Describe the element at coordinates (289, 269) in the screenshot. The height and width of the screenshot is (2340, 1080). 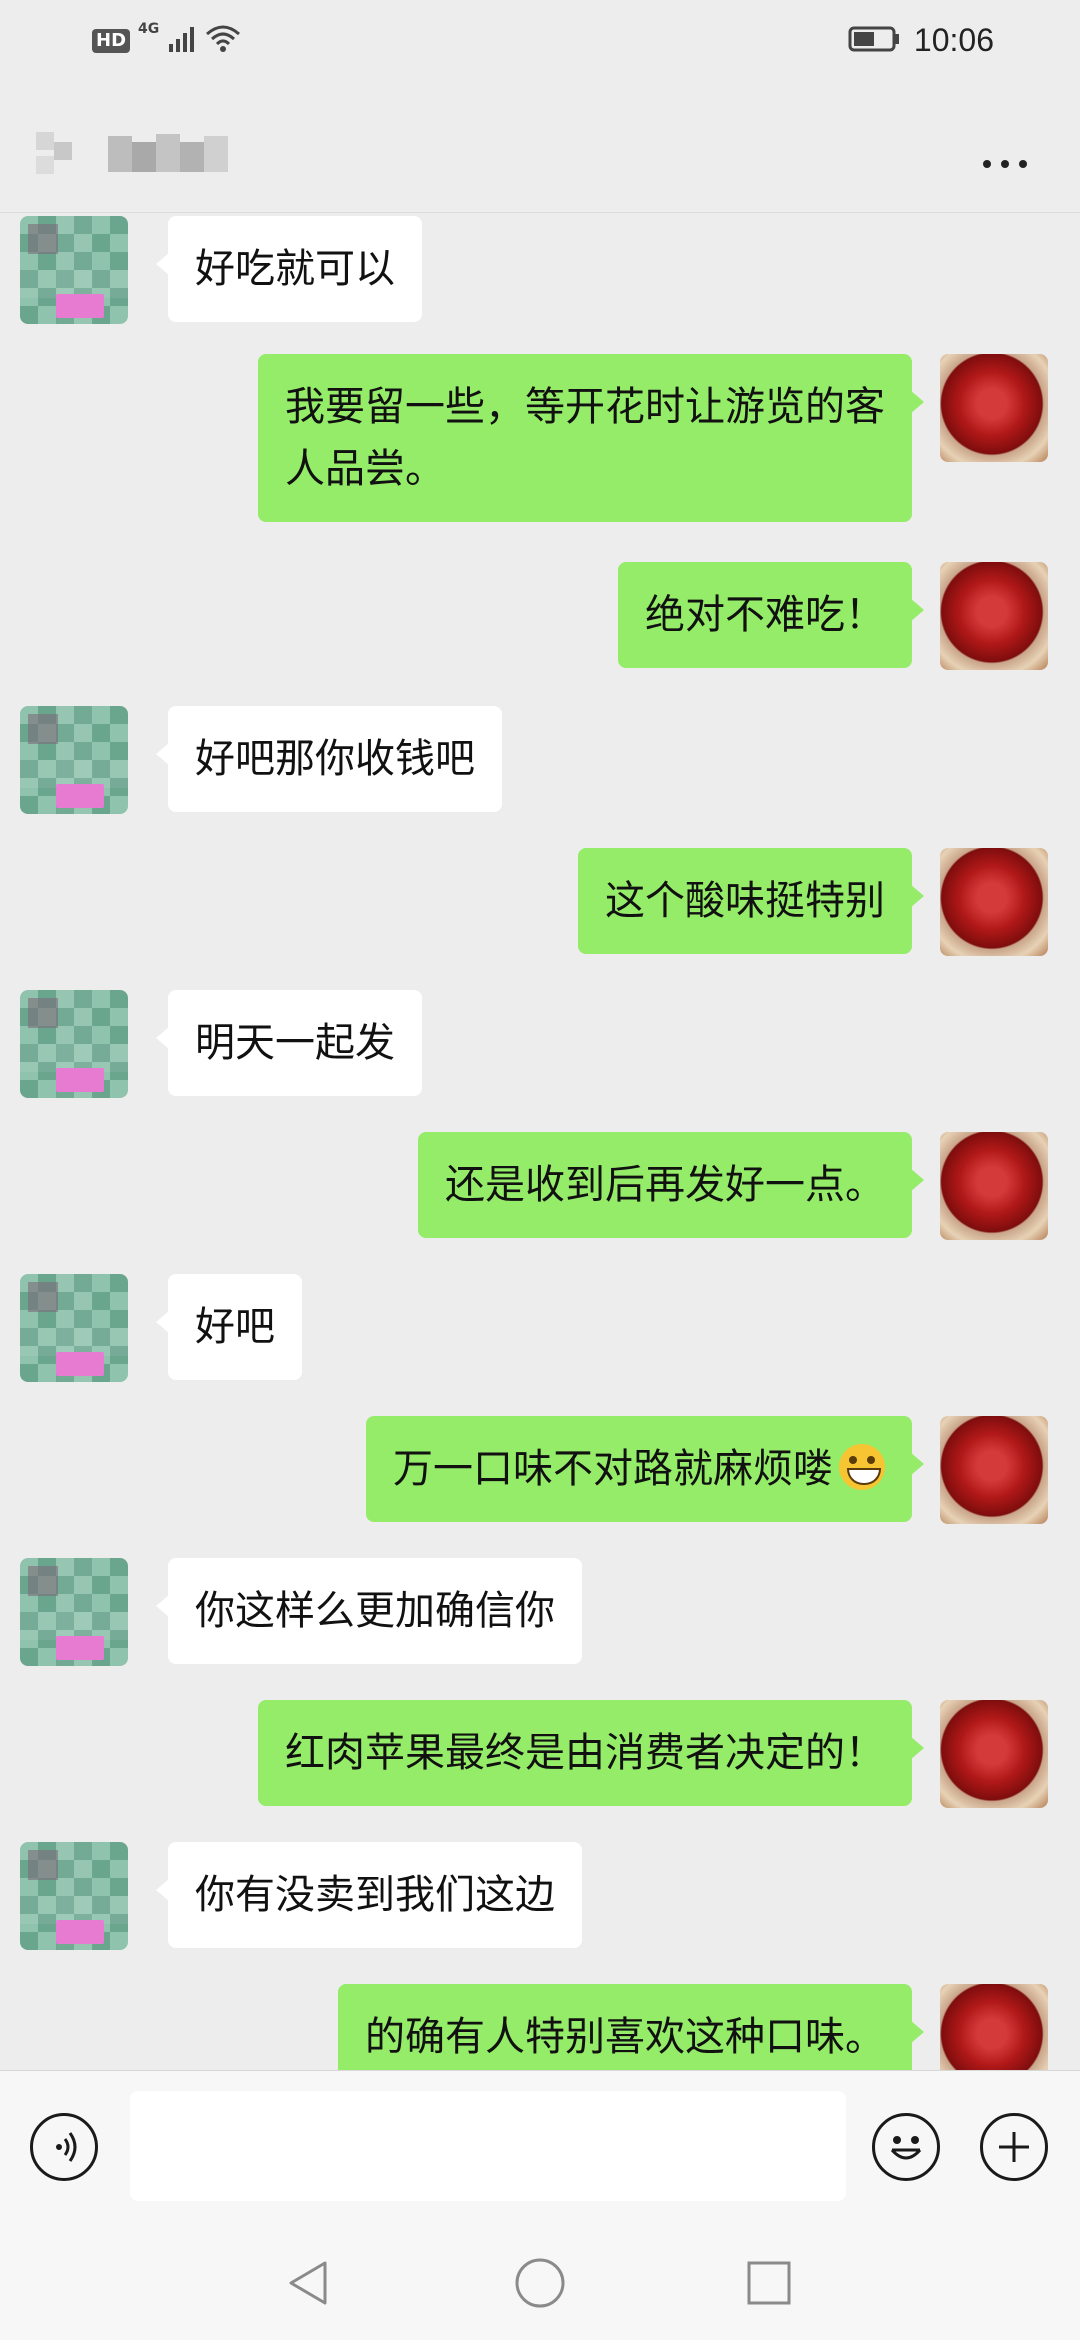
I see `message-bubble-received: 好吃就可以` at that location.